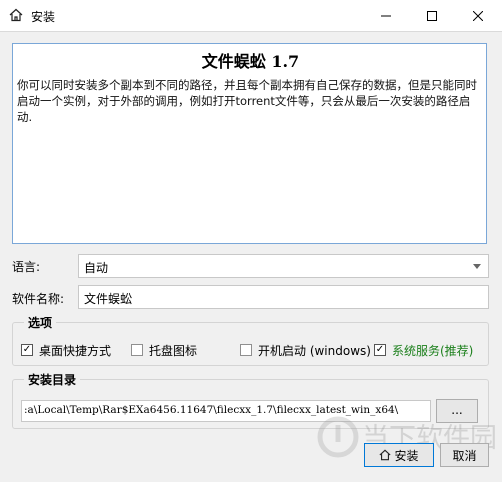 The width and height of the screenshot is (502, 482). Describe the element at coordinates (283, 266) in the screenshot. I see `language-select: 自动` at that location.